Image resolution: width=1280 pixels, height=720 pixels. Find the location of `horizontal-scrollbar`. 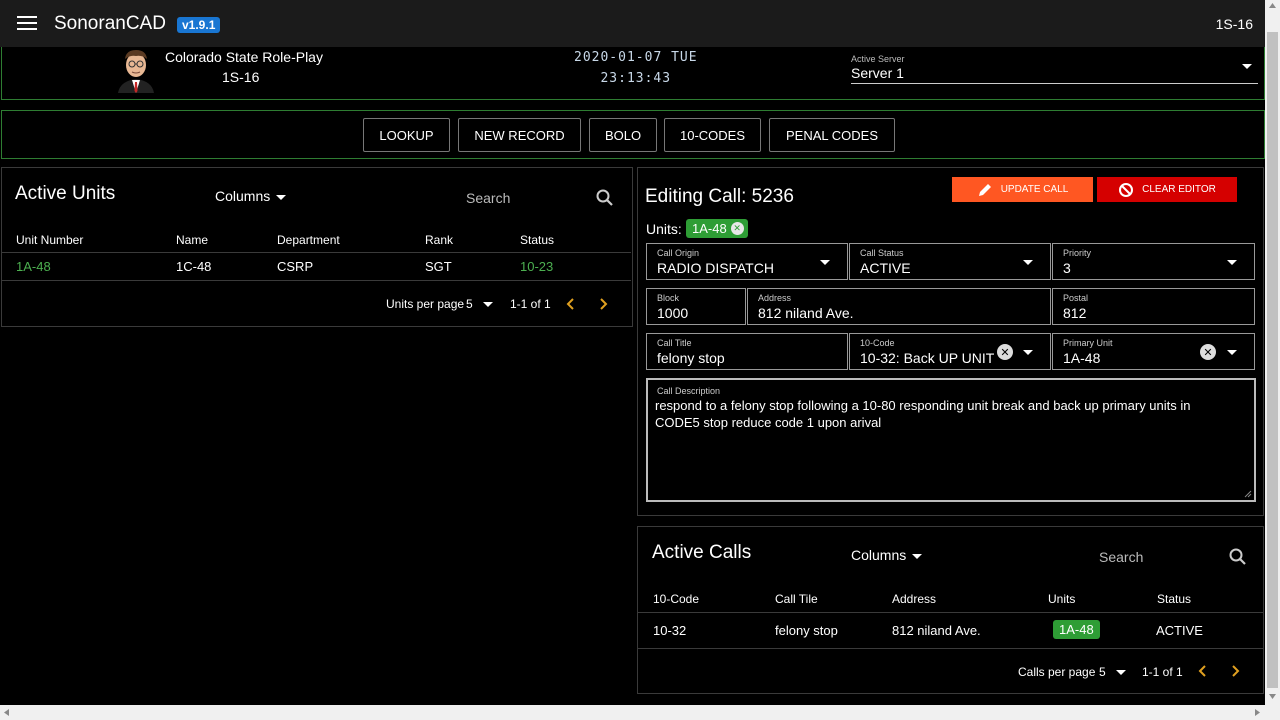

horizontal-scrollbar is located at coordinates (640, 712).